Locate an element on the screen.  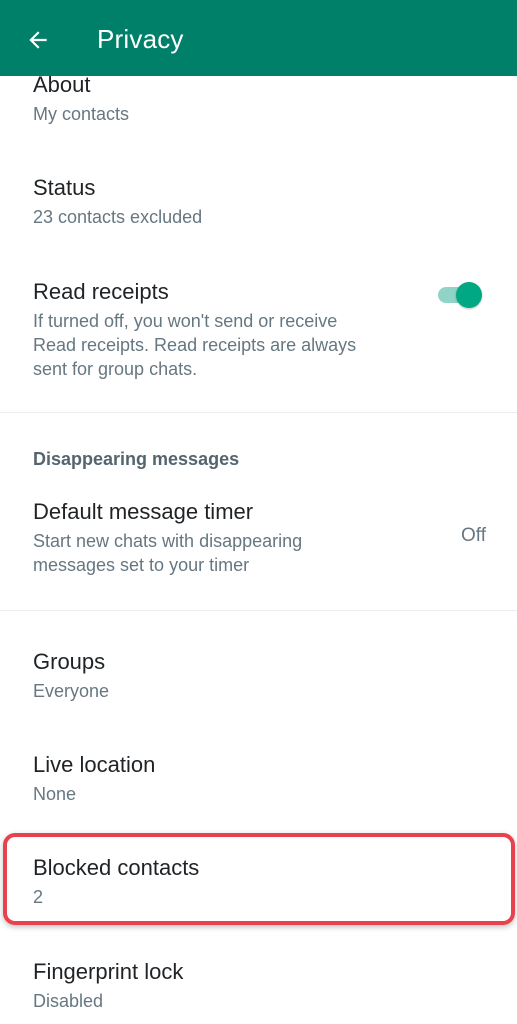
setting-fingerprint-lock-title: Fingerprint lock is located at coordinates (108, 971).